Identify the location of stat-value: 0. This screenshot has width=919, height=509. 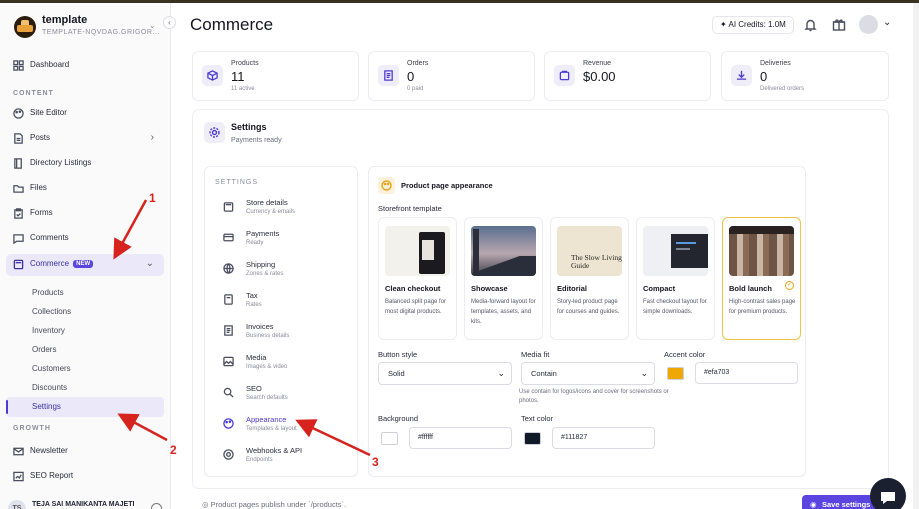
(764, 76).